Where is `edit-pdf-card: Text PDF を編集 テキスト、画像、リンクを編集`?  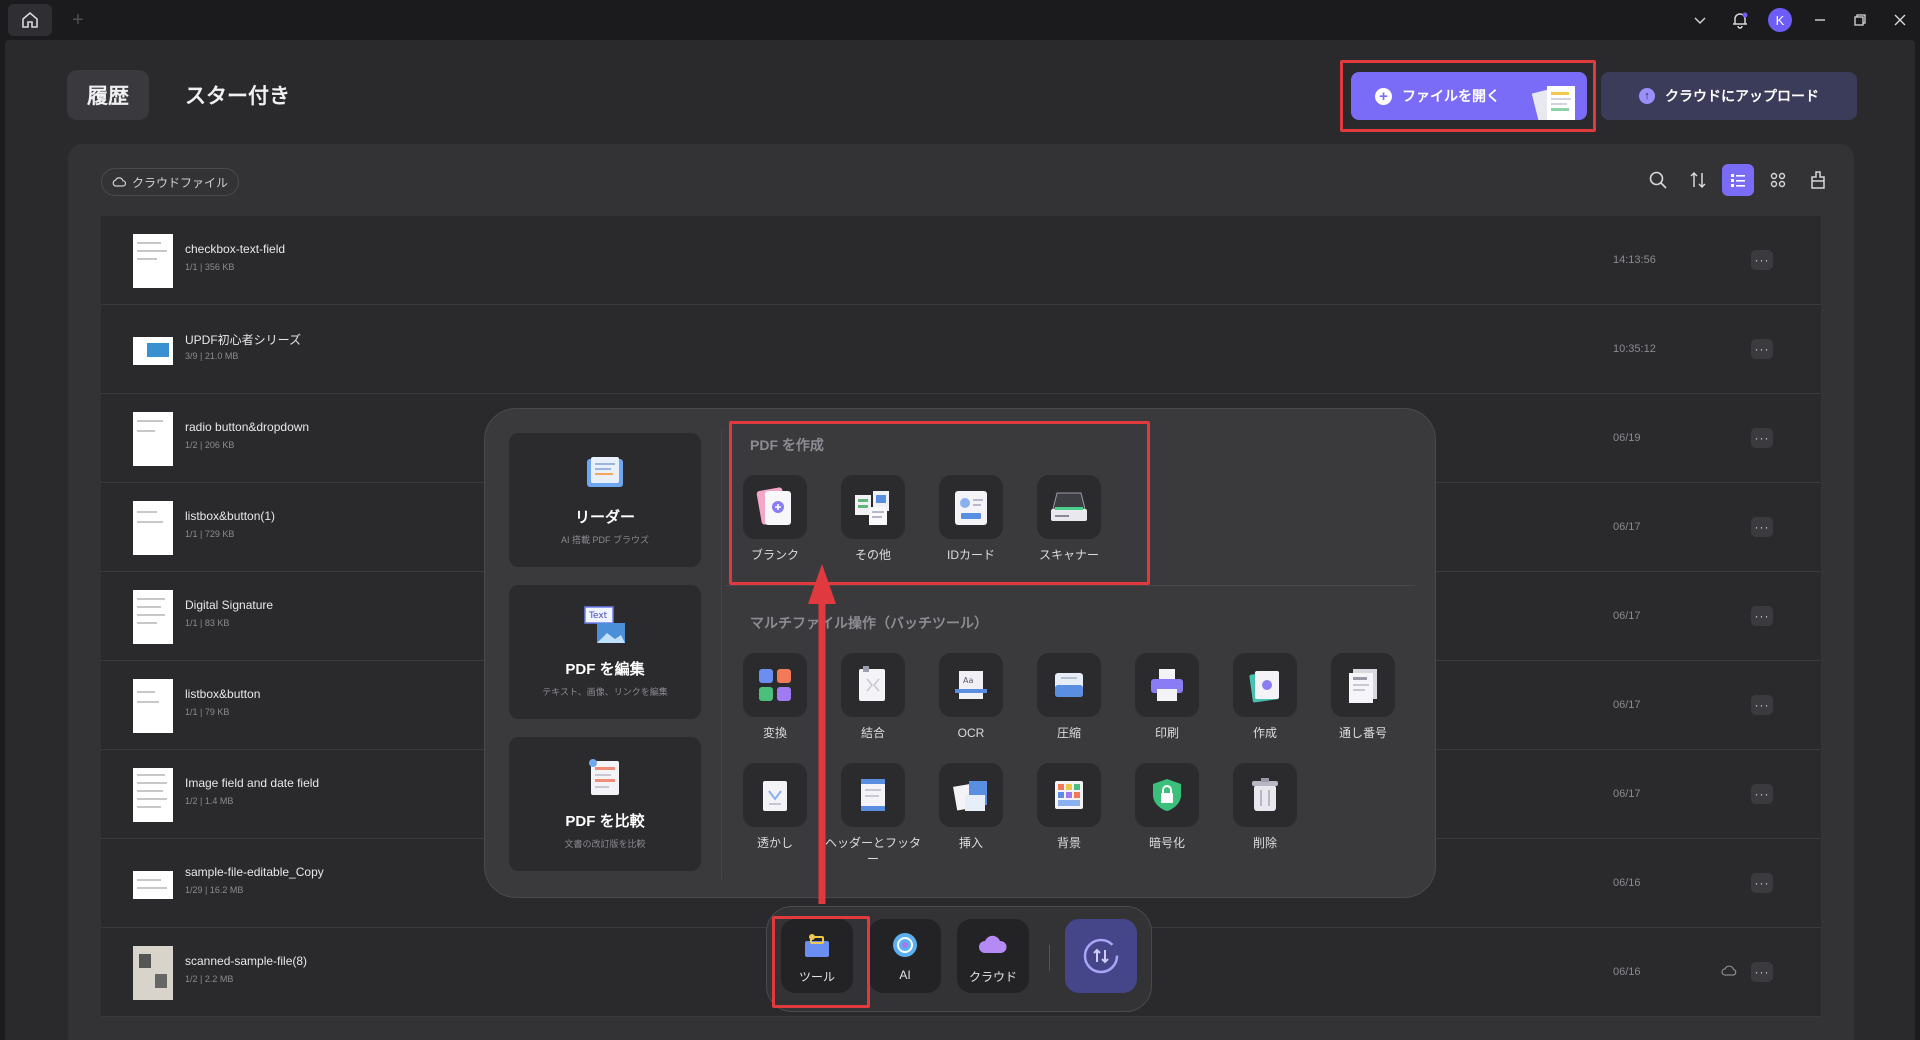 edit-pdf-card: Text PDF を編集 テキスト、画像、リンクを編集 is located at coordinates (605, 652).